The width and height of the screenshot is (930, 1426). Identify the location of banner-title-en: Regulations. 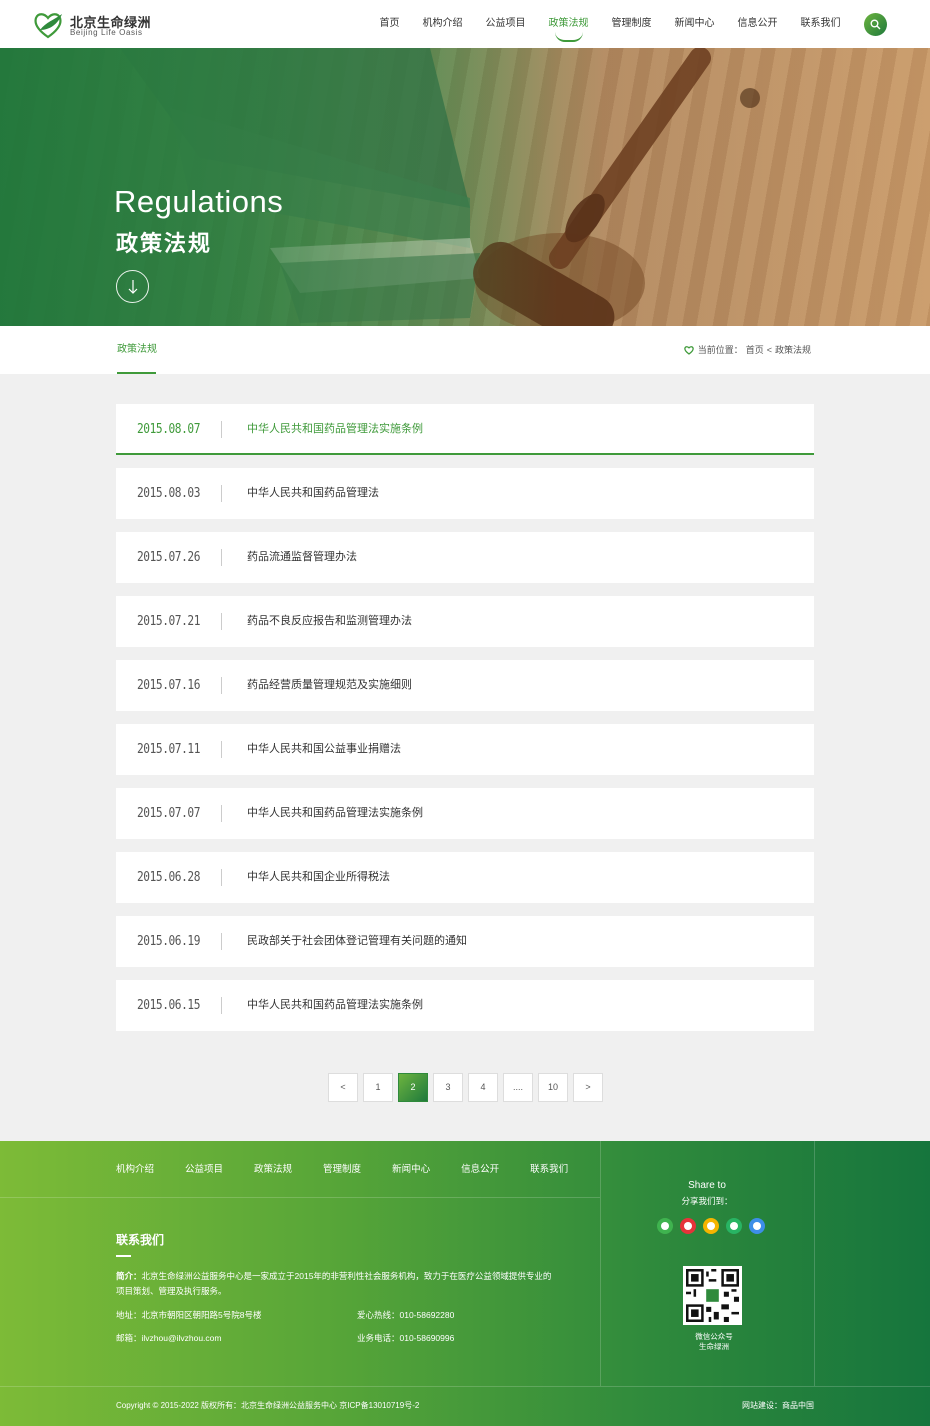
(199, 201).